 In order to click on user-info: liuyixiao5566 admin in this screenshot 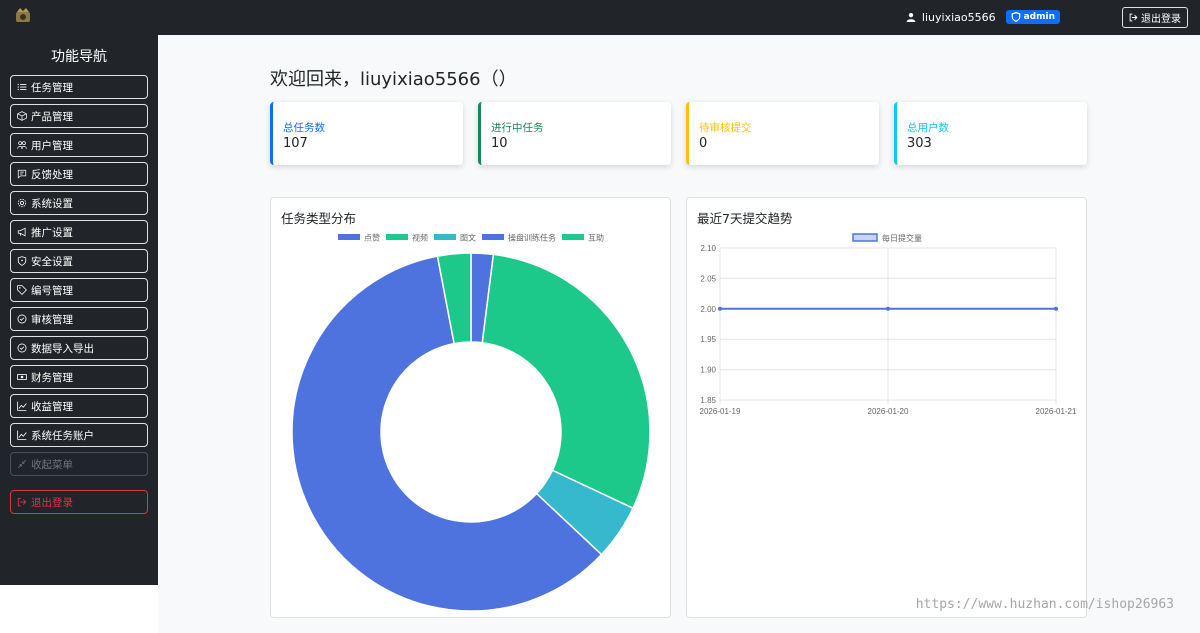, I will do `click(983, 17)`.